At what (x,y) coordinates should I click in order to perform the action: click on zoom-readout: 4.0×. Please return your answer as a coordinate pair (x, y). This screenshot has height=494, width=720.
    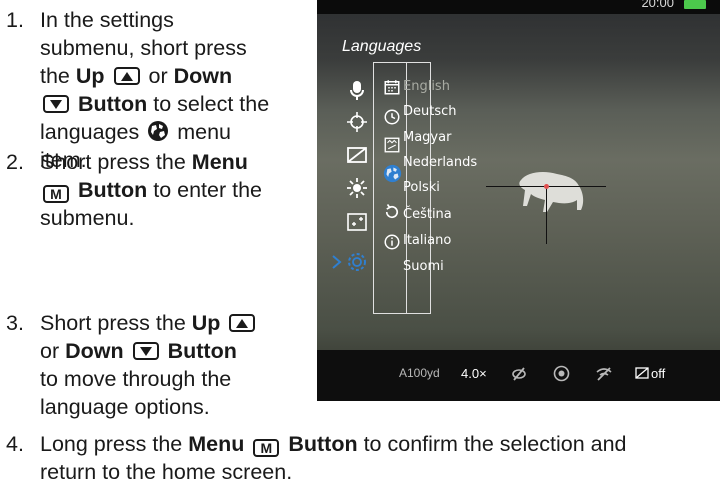
    Looking at the image, I should click on (474, 373).